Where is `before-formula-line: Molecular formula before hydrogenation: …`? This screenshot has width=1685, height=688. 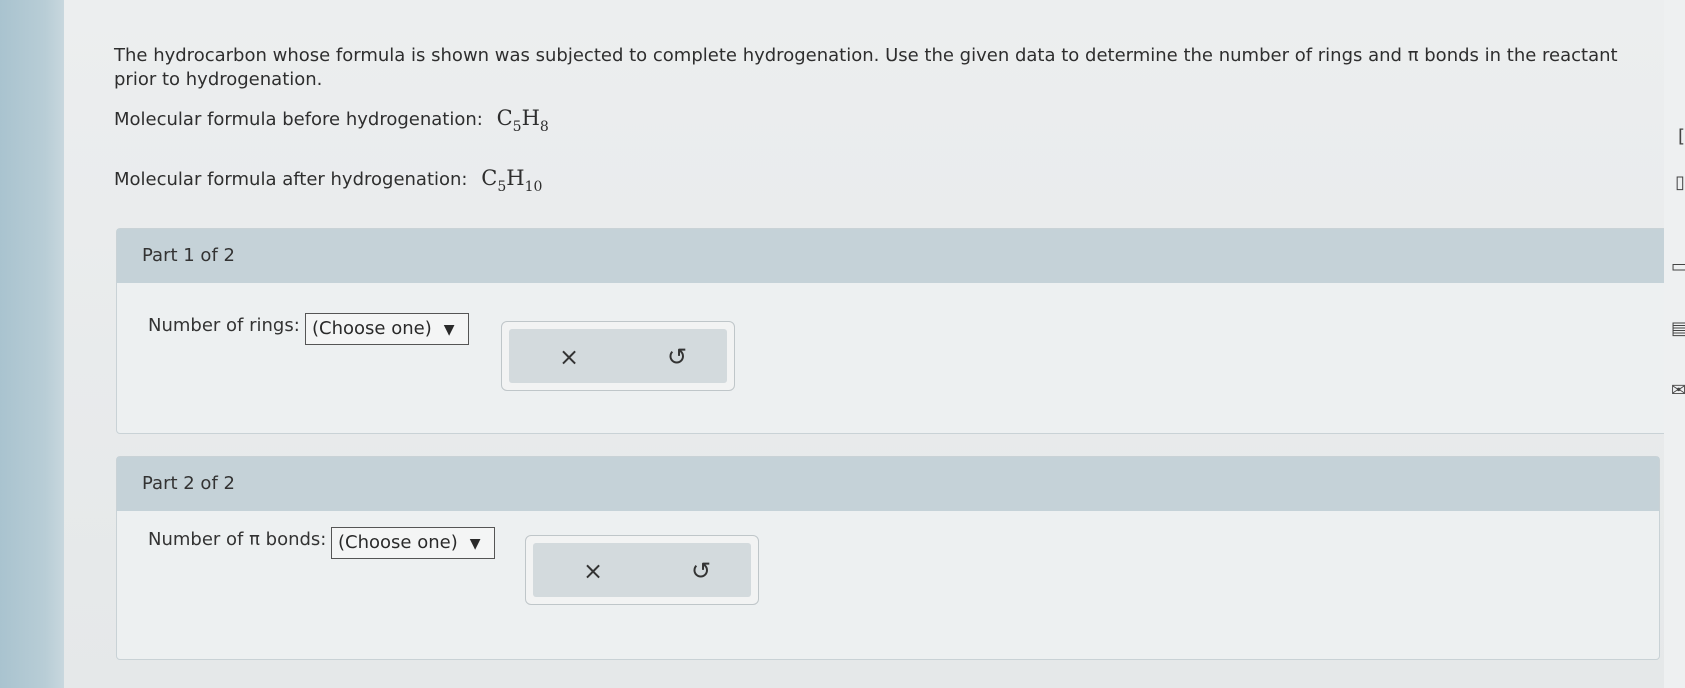
before-formula-line: Molecular formula before hydrogenation: … is located at coordinates (331, 120).